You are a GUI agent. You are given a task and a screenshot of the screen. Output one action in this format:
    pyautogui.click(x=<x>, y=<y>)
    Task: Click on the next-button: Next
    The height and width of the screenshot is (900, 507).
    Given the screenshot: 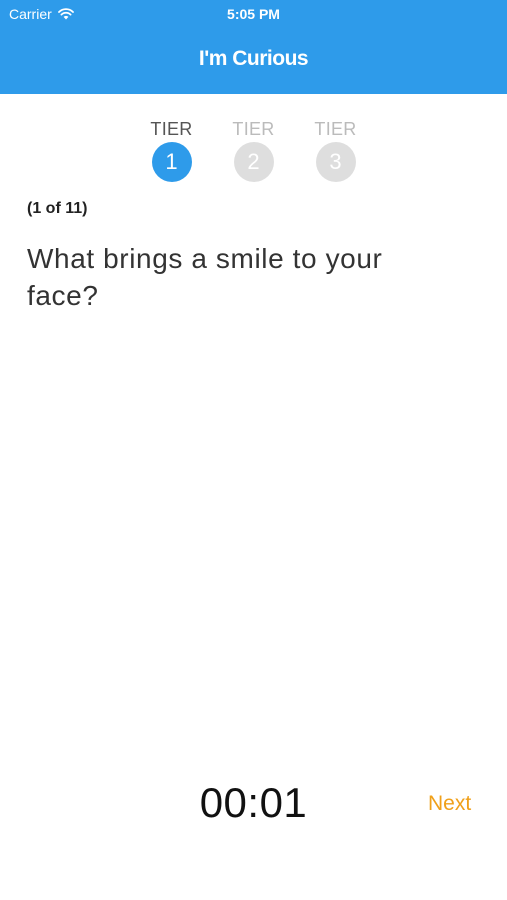 What is the action you would take?
    pyautogui.click(x=449, y=804)
    